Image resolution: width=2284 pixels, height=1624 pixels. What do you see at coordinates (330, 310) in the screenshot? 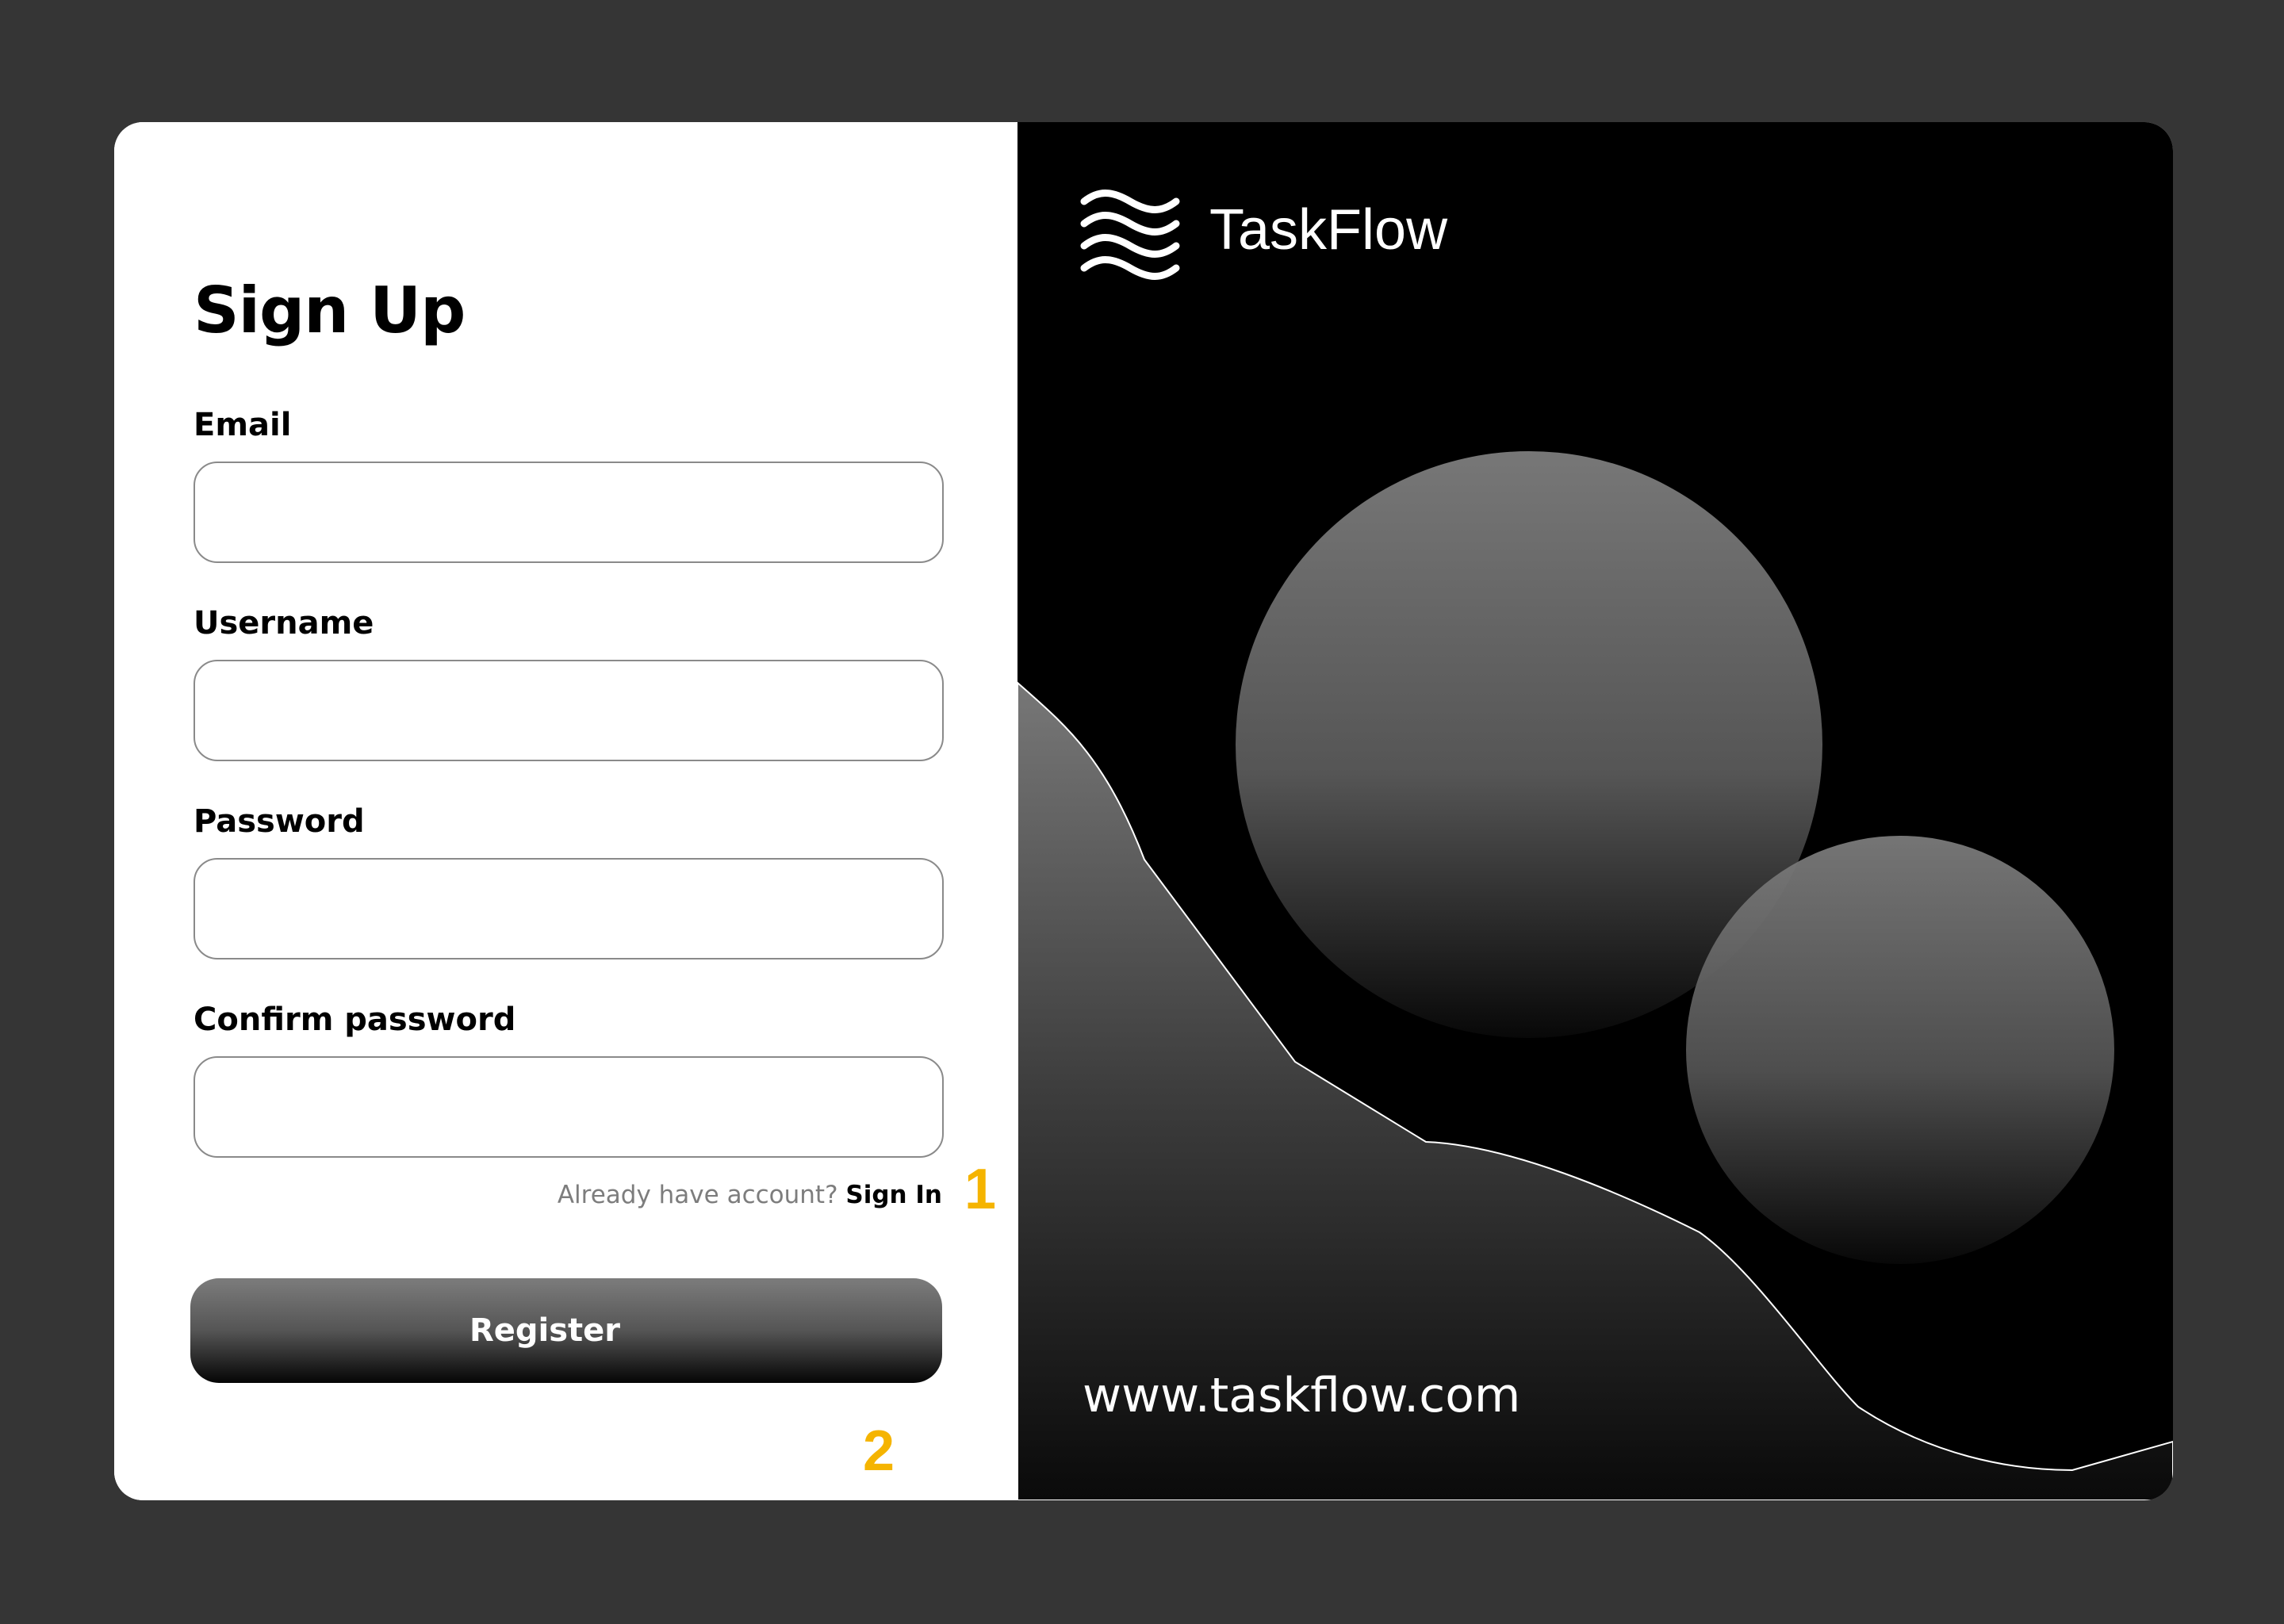
I see `page-title: Sign Up` at bounding box center [330, 310].